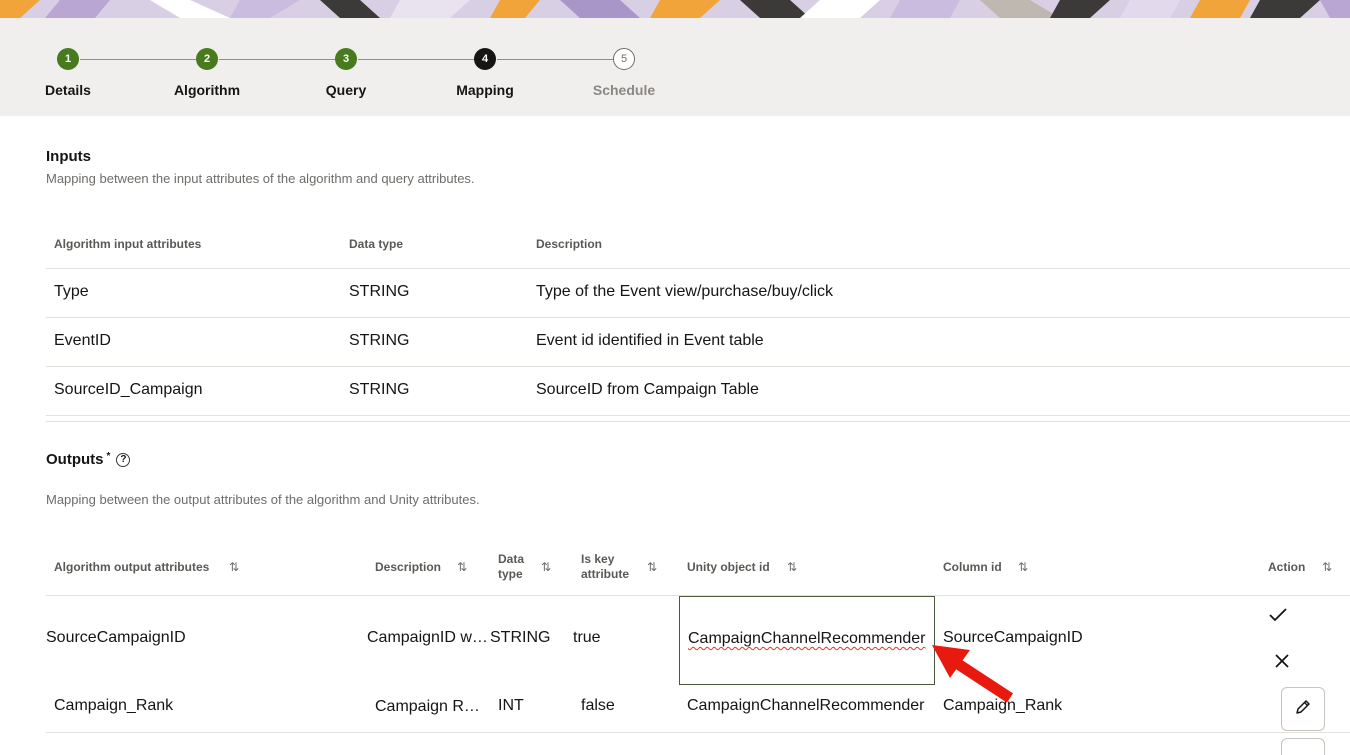  I want to click on step-label: Schedule, so click(624, 90).